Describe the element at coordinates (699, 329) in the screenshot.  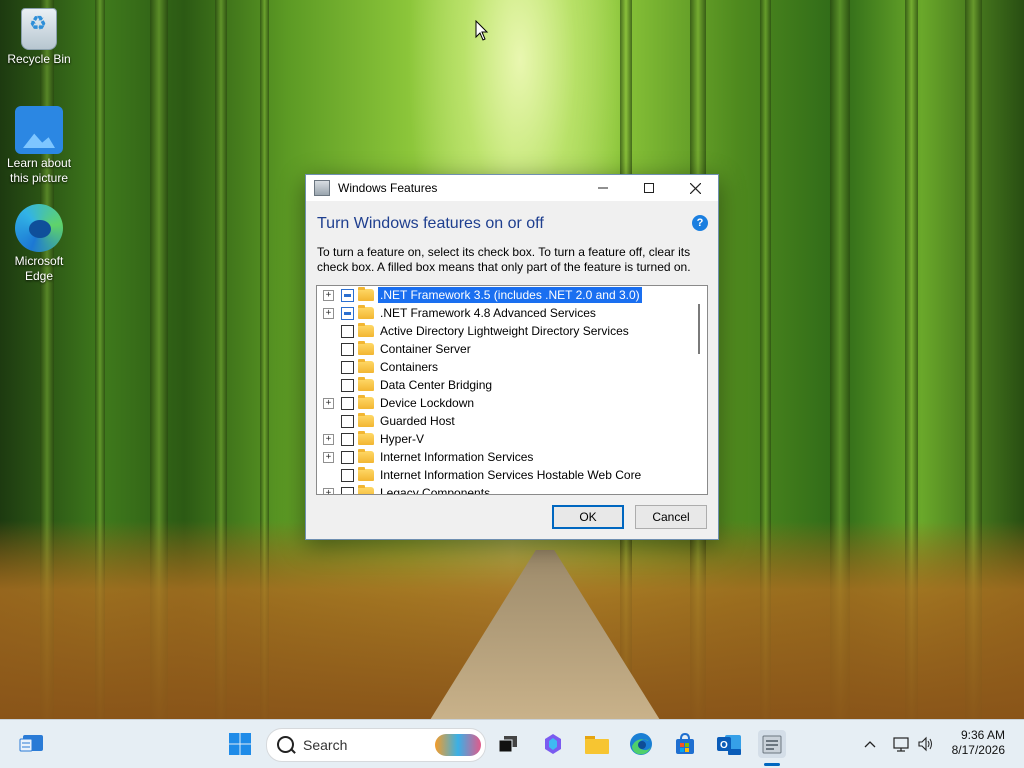
I see `scrollbar-thumb` at that location.